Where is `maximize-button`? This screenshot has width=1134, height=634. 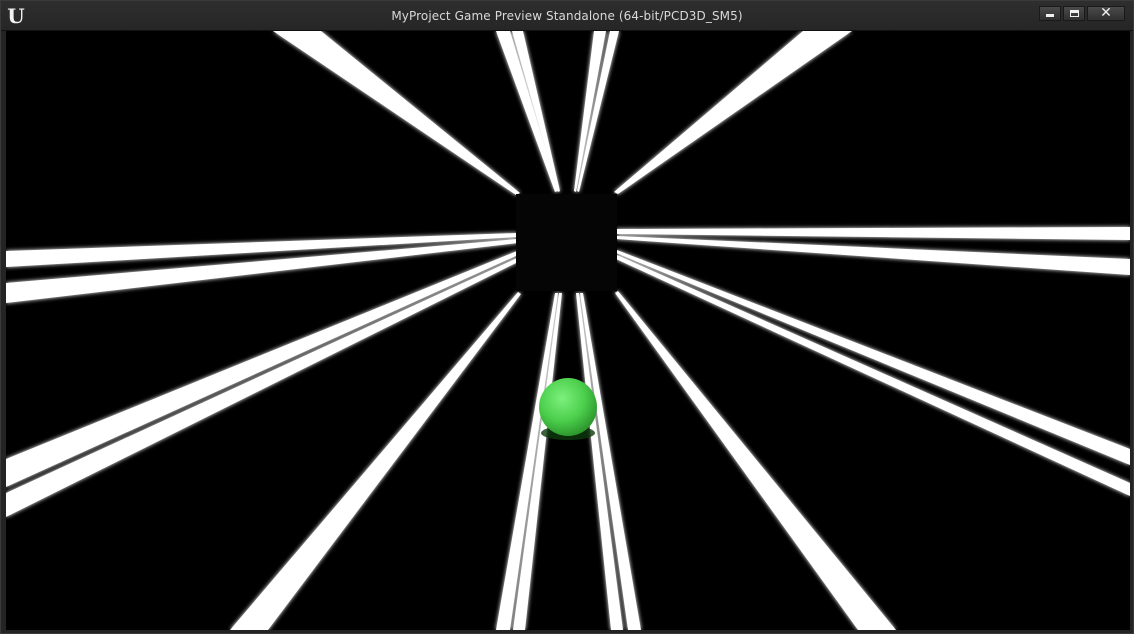 maximize-button is located at coordinates (1074, 13).